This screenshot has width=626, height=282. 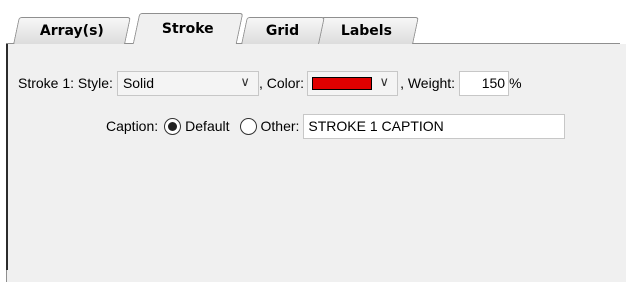 What do you see at coordinates (248, 126) in the screenshot?
I see `radio-unselected-icon` at bounding box center [248, 126].